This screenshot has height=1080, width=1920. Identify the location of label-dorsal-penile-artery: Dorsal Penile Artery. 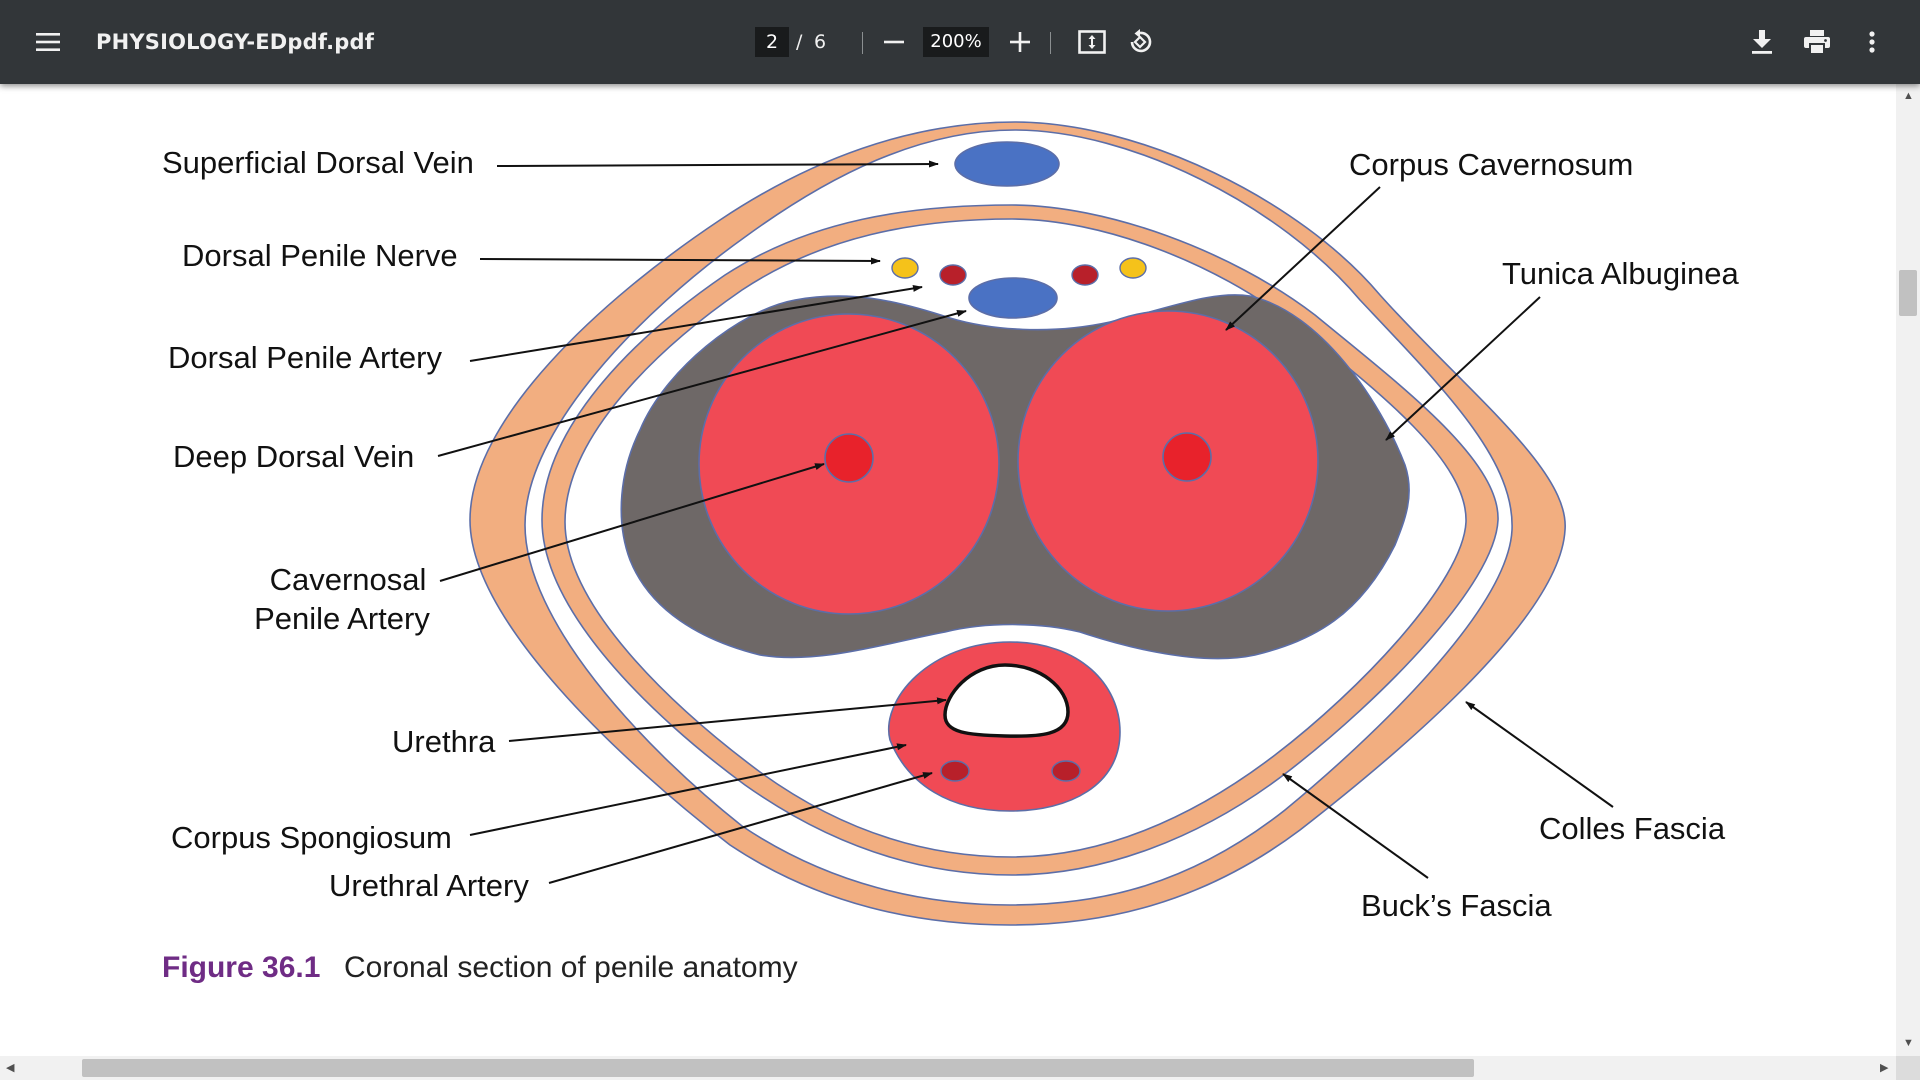
(305, 357).